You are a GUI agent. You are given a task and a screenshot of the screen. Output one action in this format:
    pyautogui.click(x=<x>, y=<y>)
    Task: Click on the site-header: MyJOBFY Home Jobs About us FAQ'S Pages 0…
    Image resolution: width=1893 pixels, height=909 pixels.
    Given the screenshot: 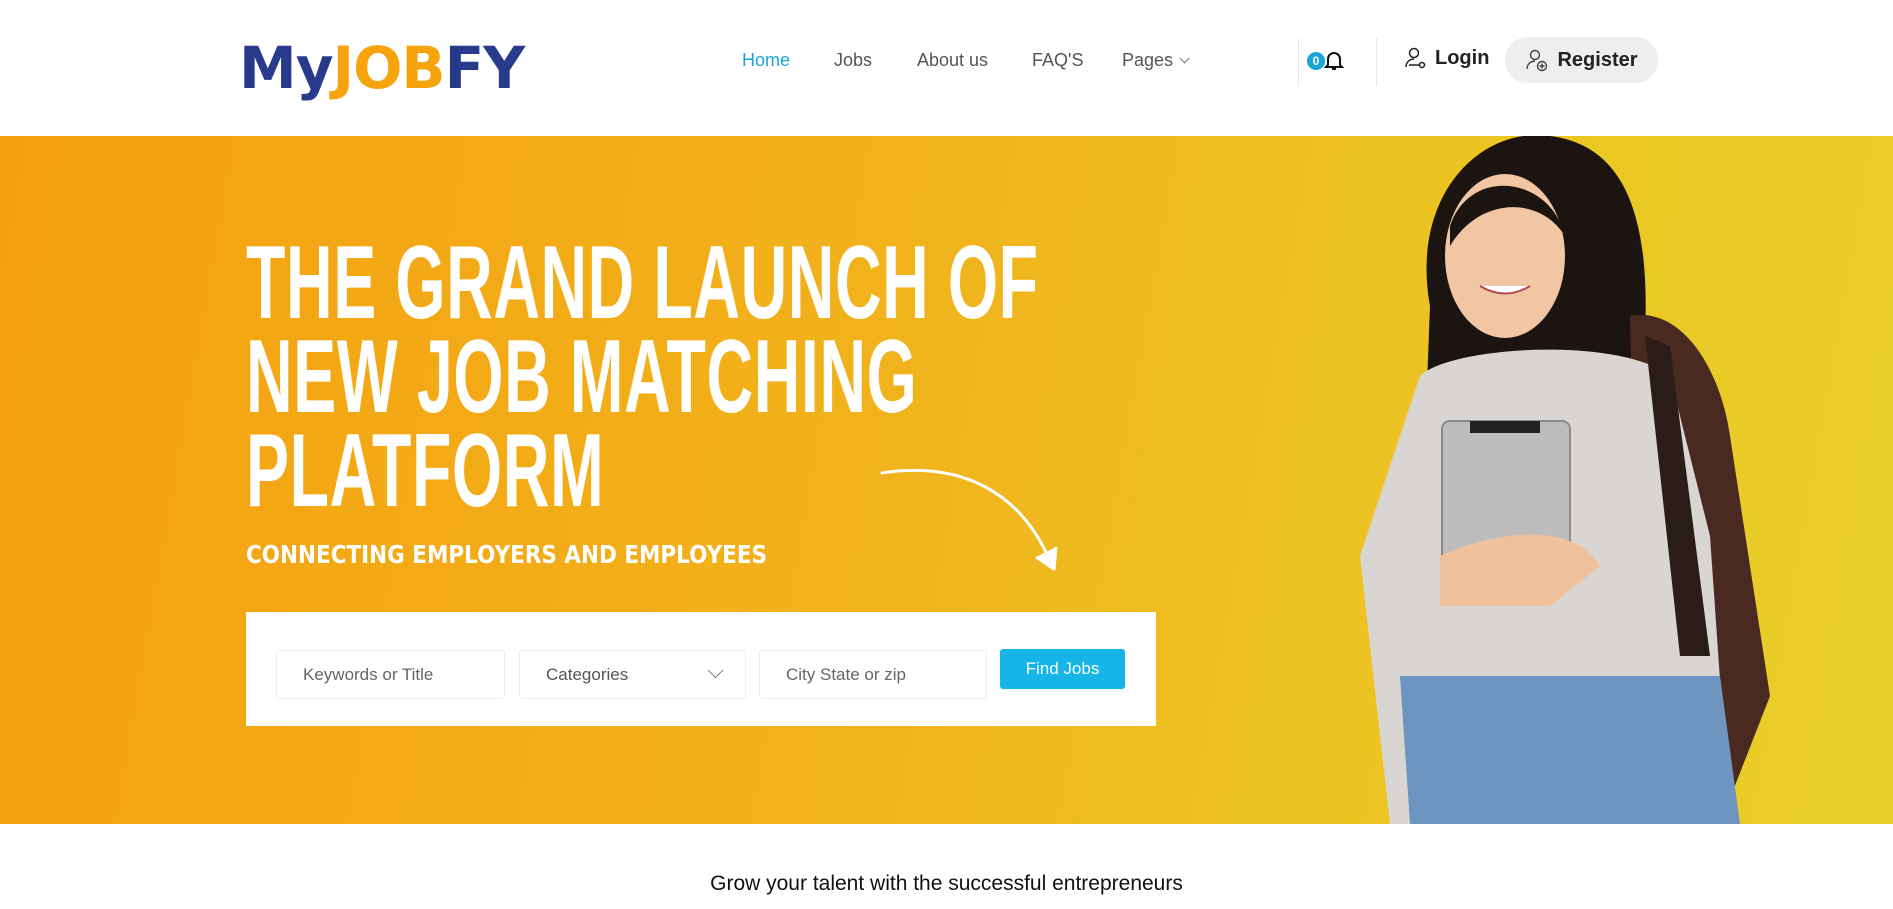 What is the action you would take?
    pyautogui.click(x=946, y=68)
    